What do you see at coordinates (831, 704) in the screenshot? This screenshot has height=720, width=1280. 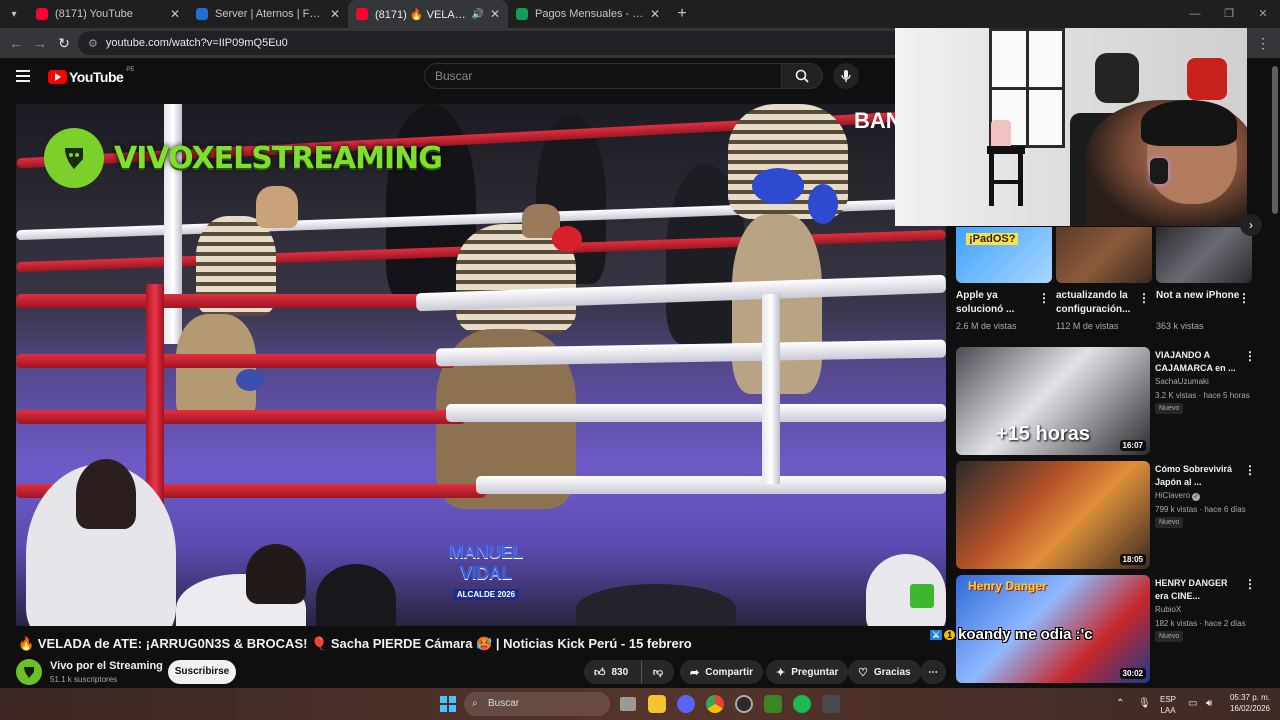 I see `calculator-icon` at bounding box center [831, 704].